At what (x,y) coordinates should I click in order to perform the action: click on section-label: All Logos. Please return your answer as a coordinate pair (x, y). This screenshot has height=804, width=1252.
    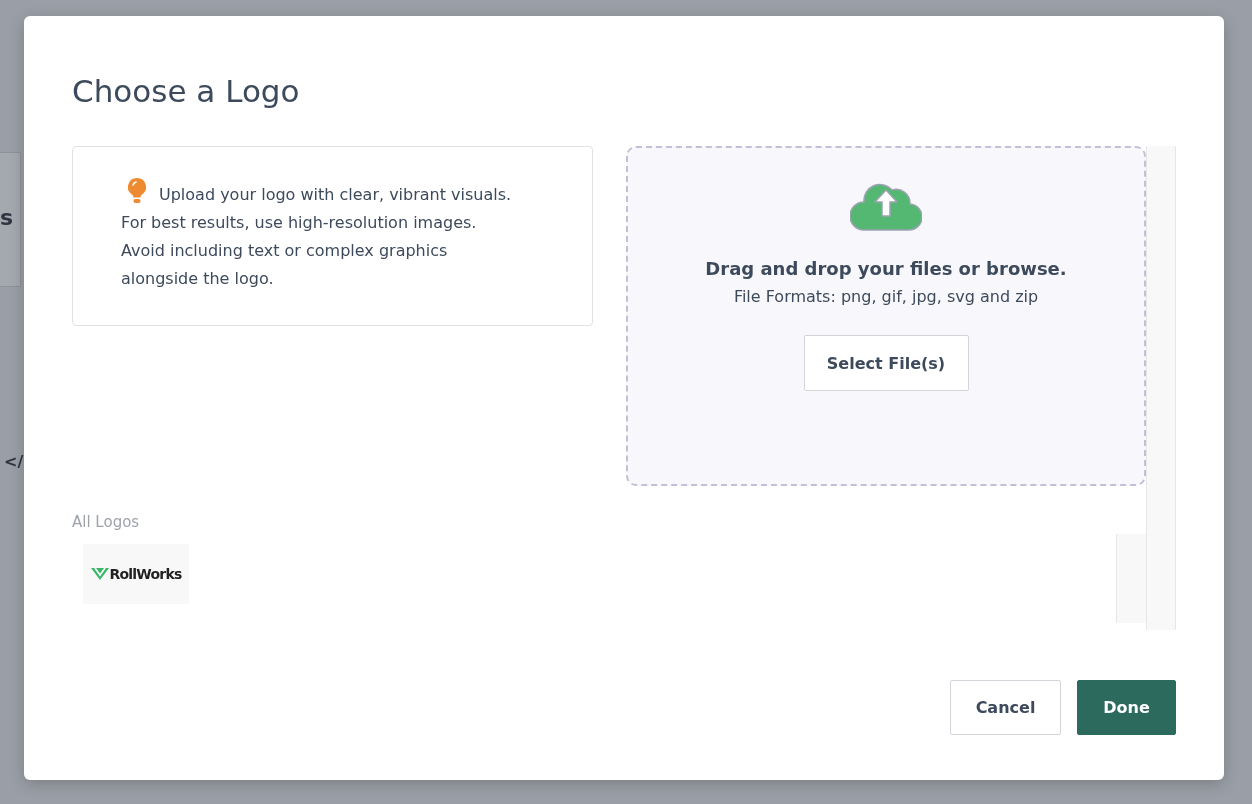
    Looking at the image, I should click on (106, 522).